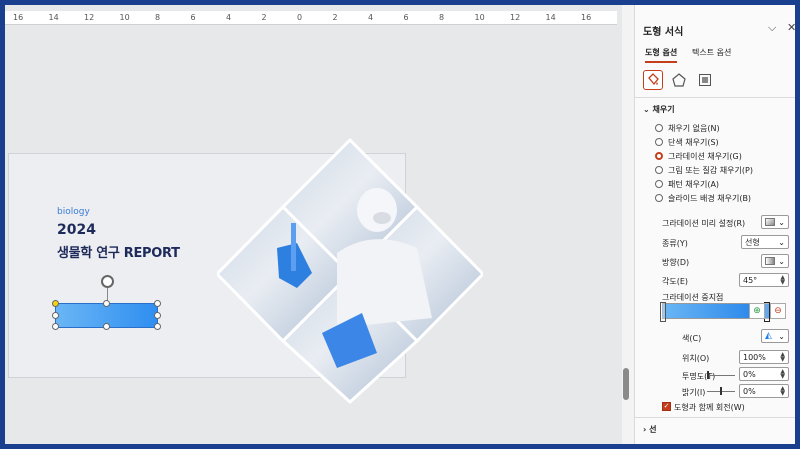 This screenshot has height=449, width=800. Describe the element at coordinates (55, 303) in the screenshot. I see `adjust-handle` at that location.